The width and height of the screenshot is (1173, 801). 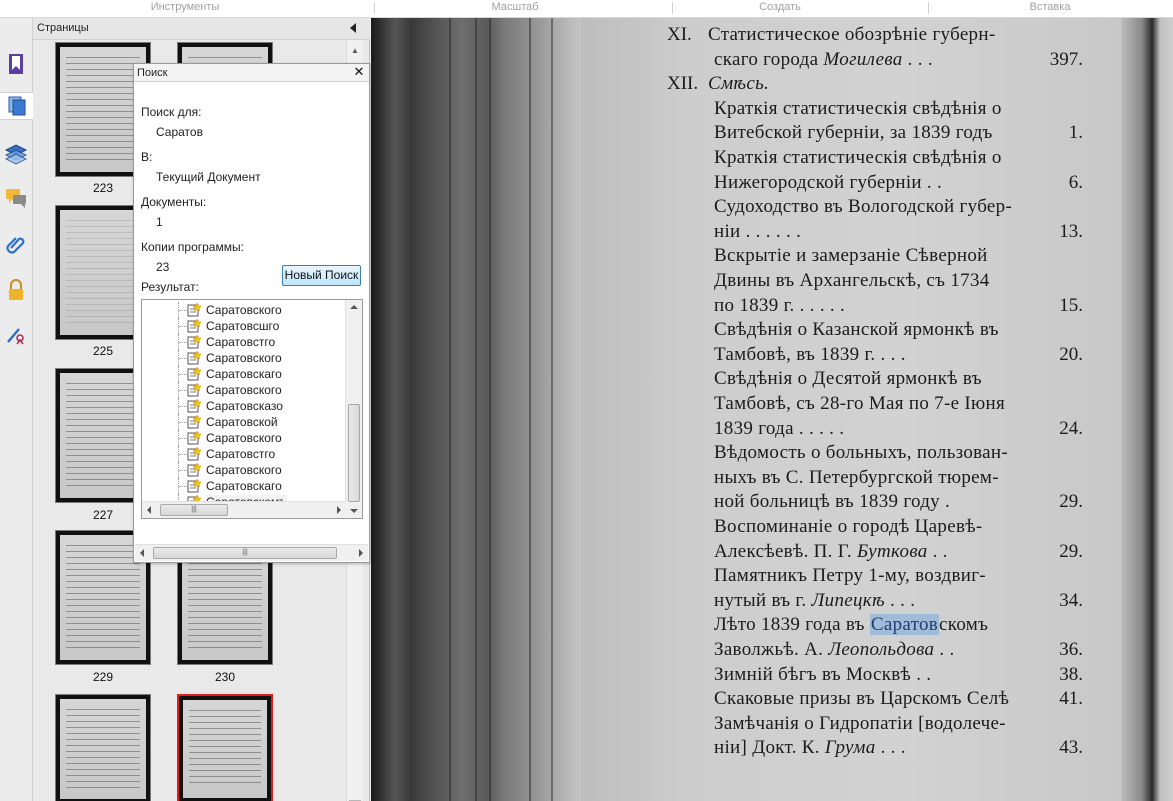 What do you see at coordinates (515, 9) in the screenshot?
I see `toolbar-group-zoom: Масштаб` at bounding box center [515, 9].